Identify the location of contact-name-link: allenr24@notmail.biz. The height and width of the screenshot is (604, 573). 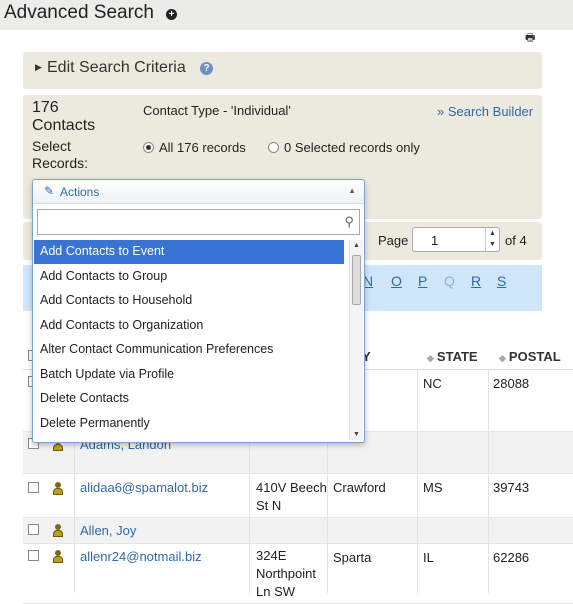
(141, 556).